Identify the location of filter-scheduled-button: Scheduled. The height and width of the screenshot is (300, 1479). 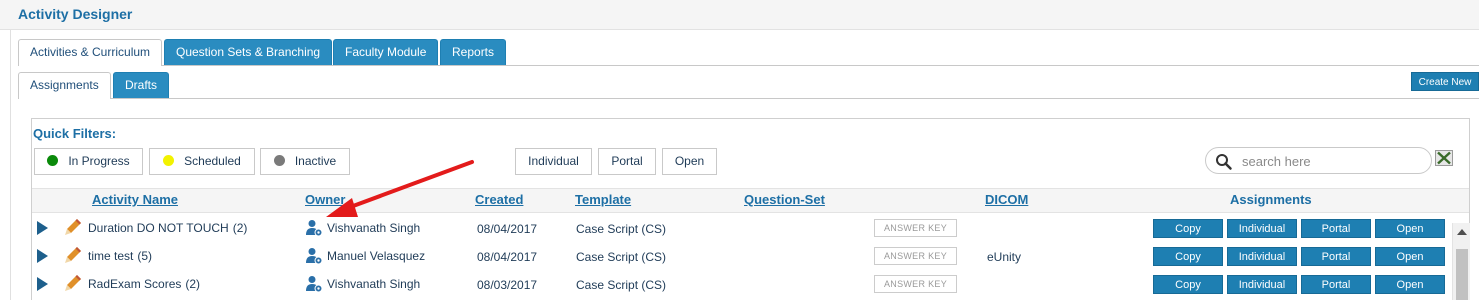
(202, 161).